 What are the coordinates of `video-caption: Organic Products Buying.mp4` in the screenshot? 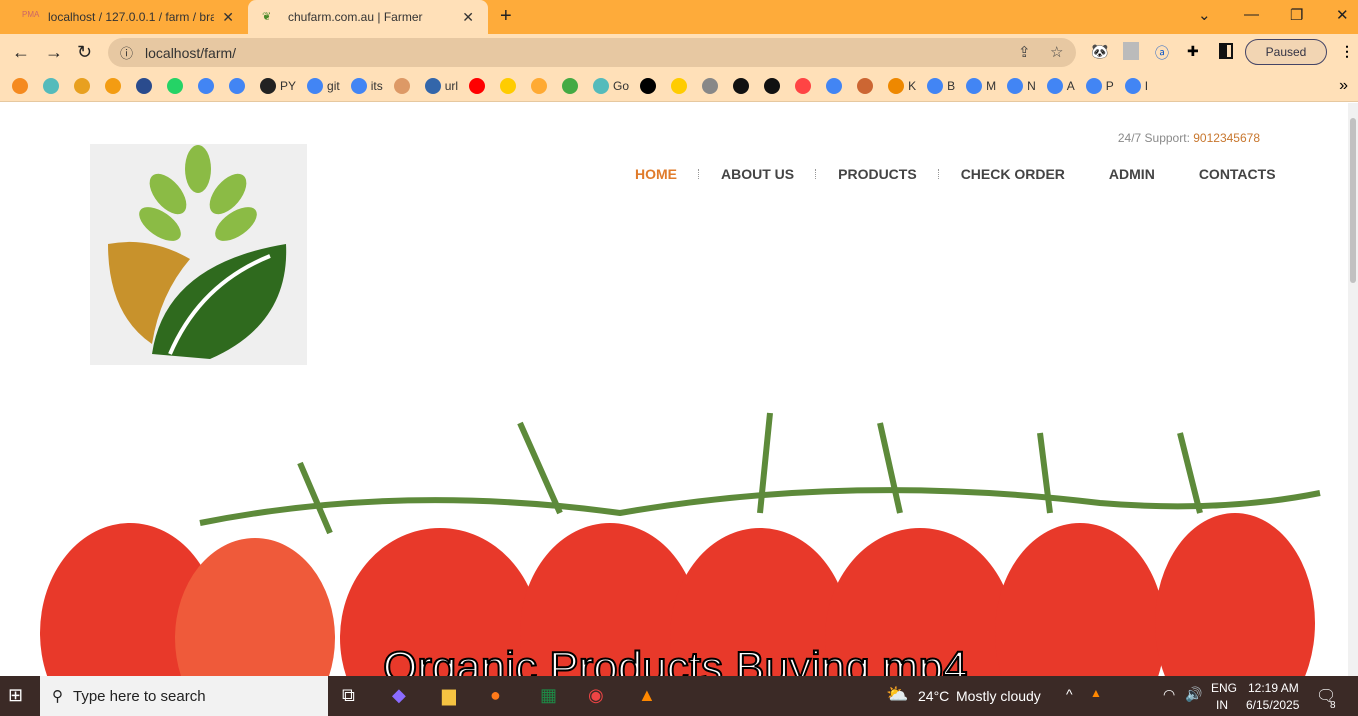 It's located at (675, 659).